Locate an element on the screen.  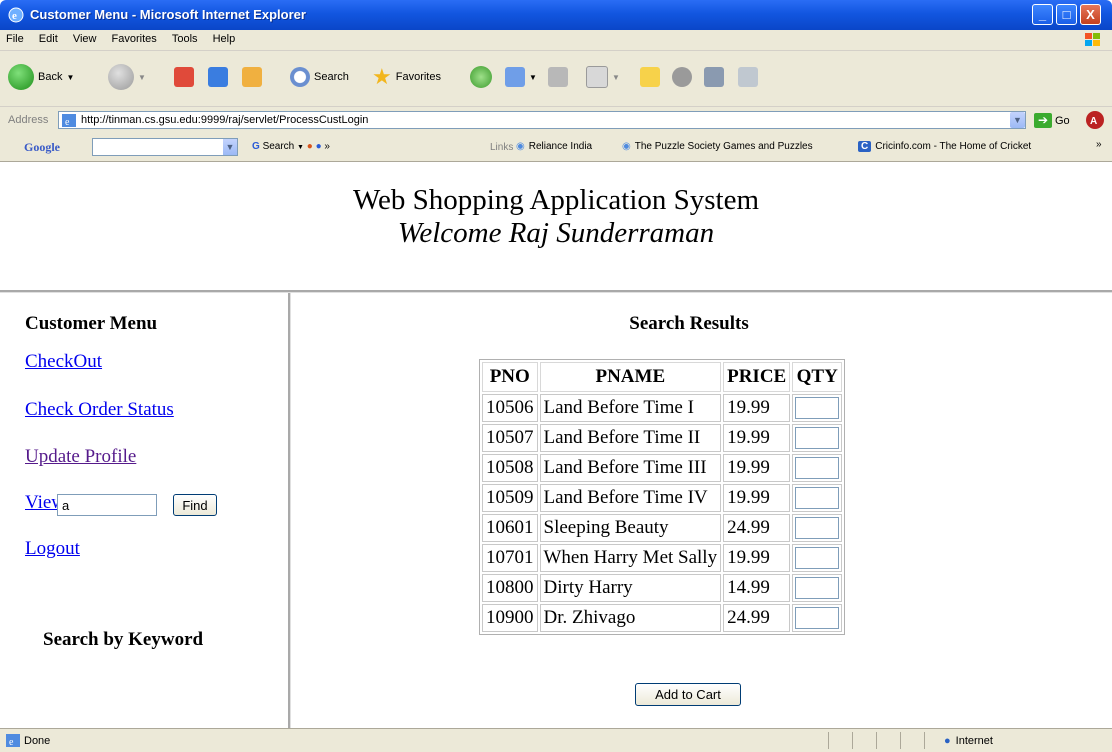
globe-icon: ● is located at coordinates (947, 741).